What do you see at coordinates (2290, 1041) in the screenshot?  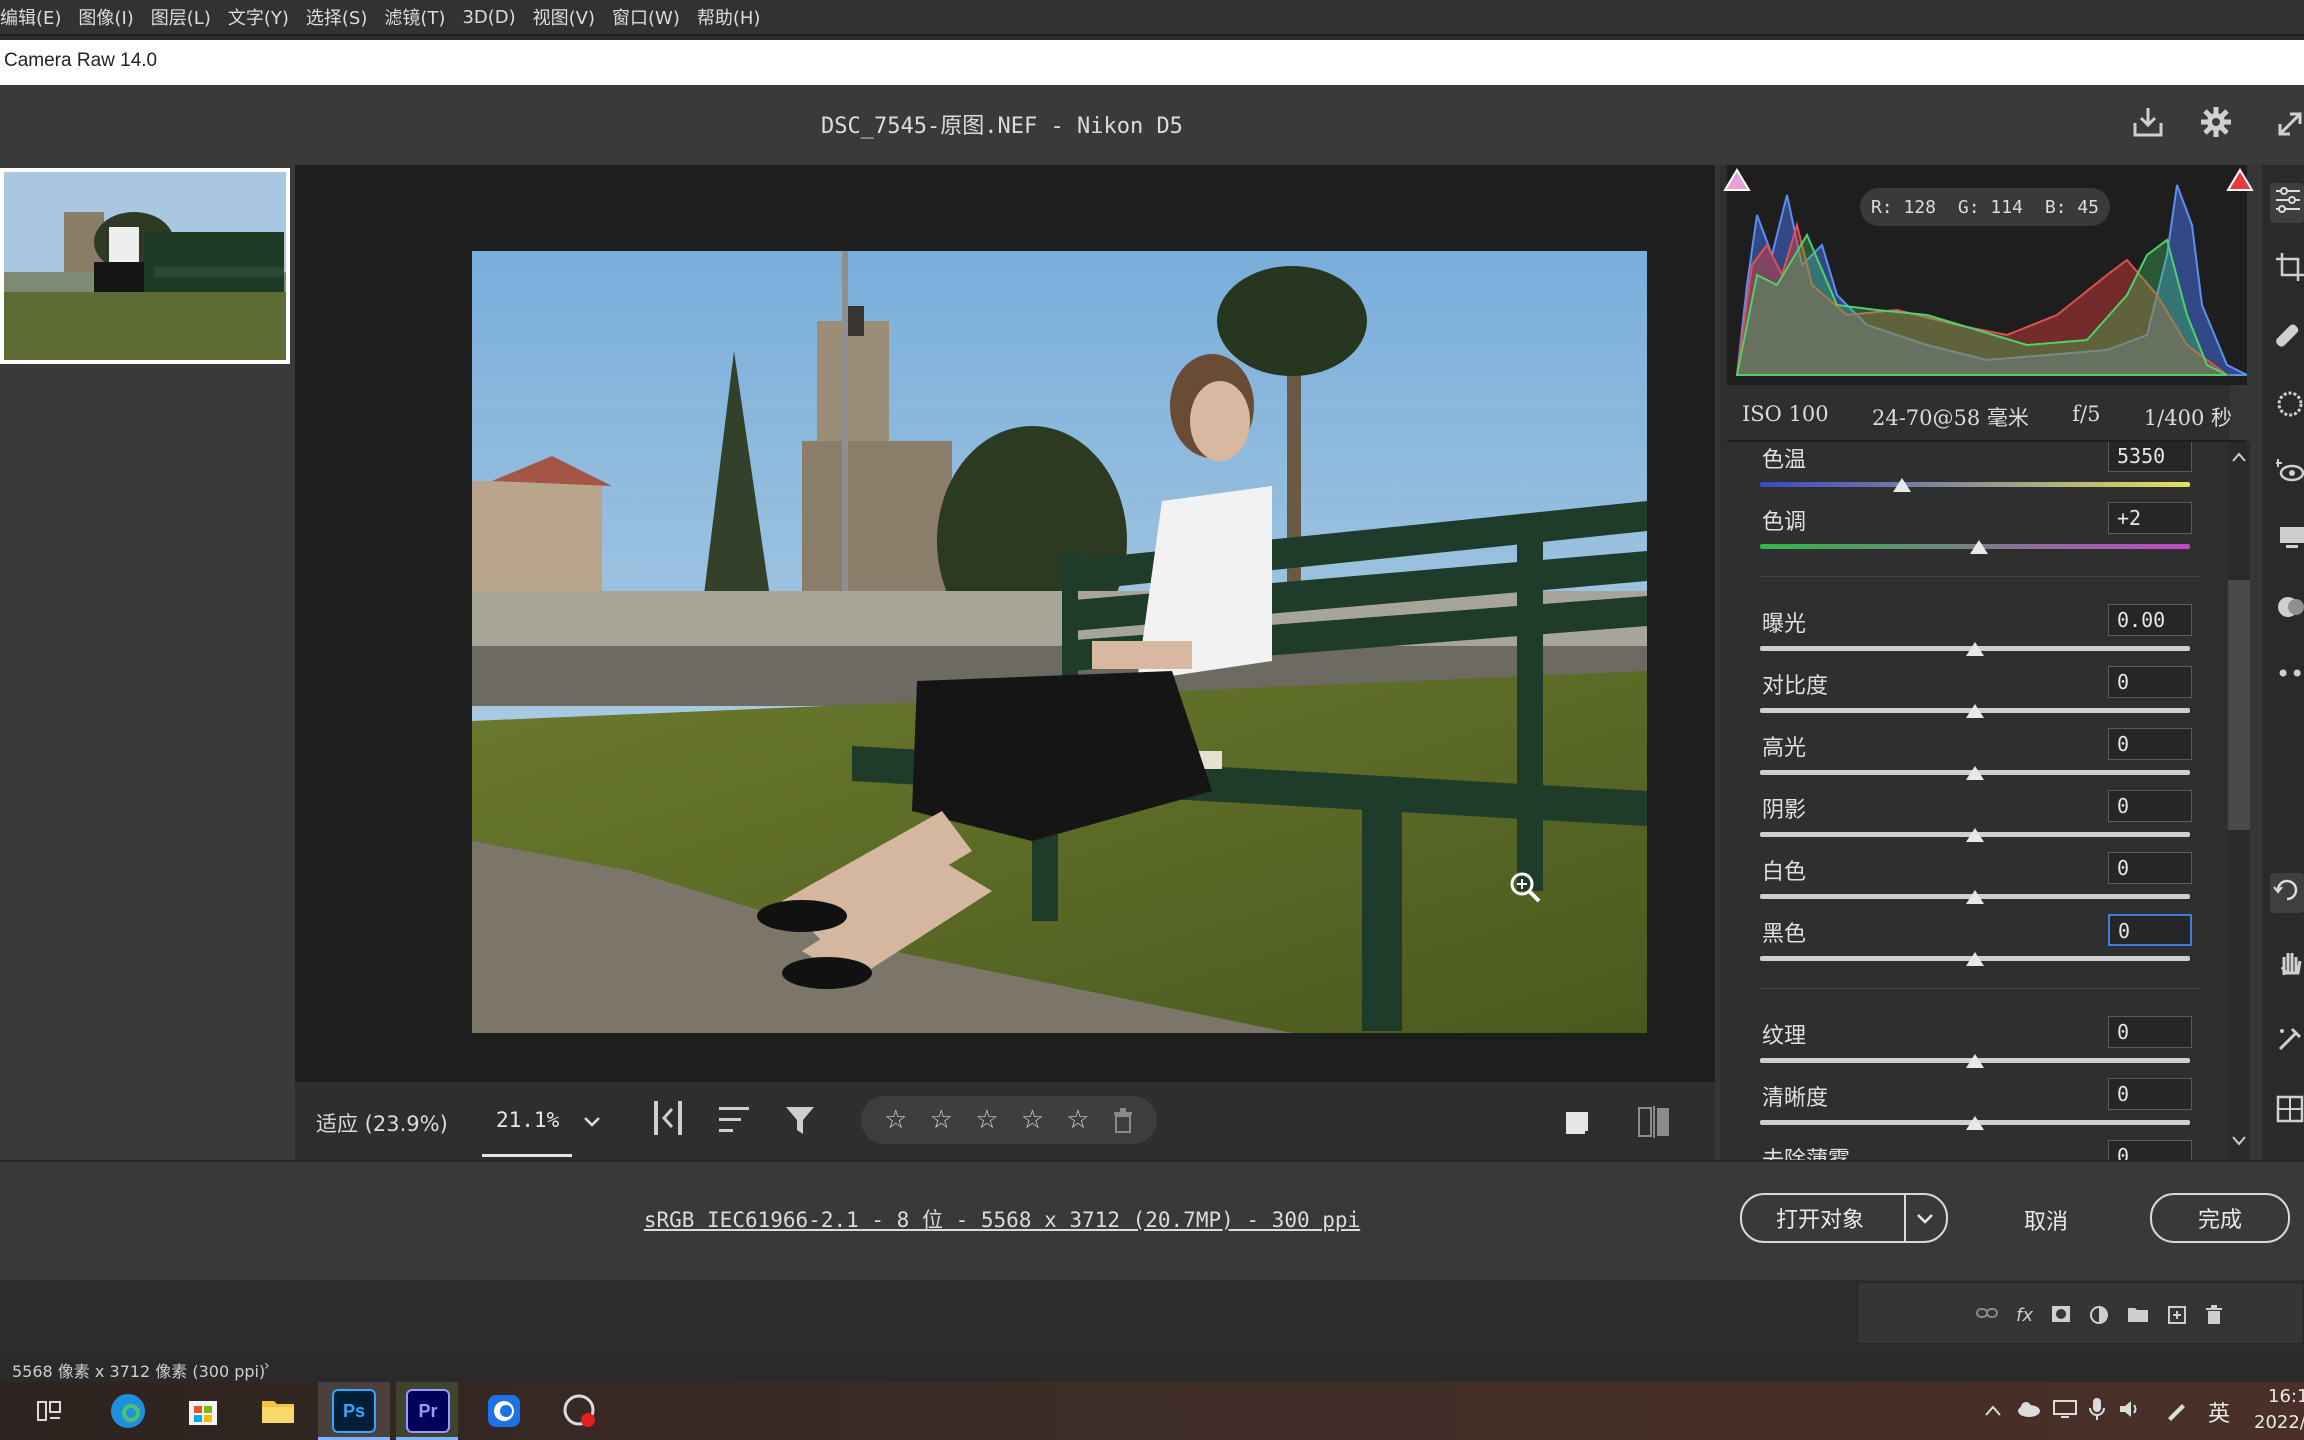 I see `color-sampler-icon` at bounding box center [2290, 1041].